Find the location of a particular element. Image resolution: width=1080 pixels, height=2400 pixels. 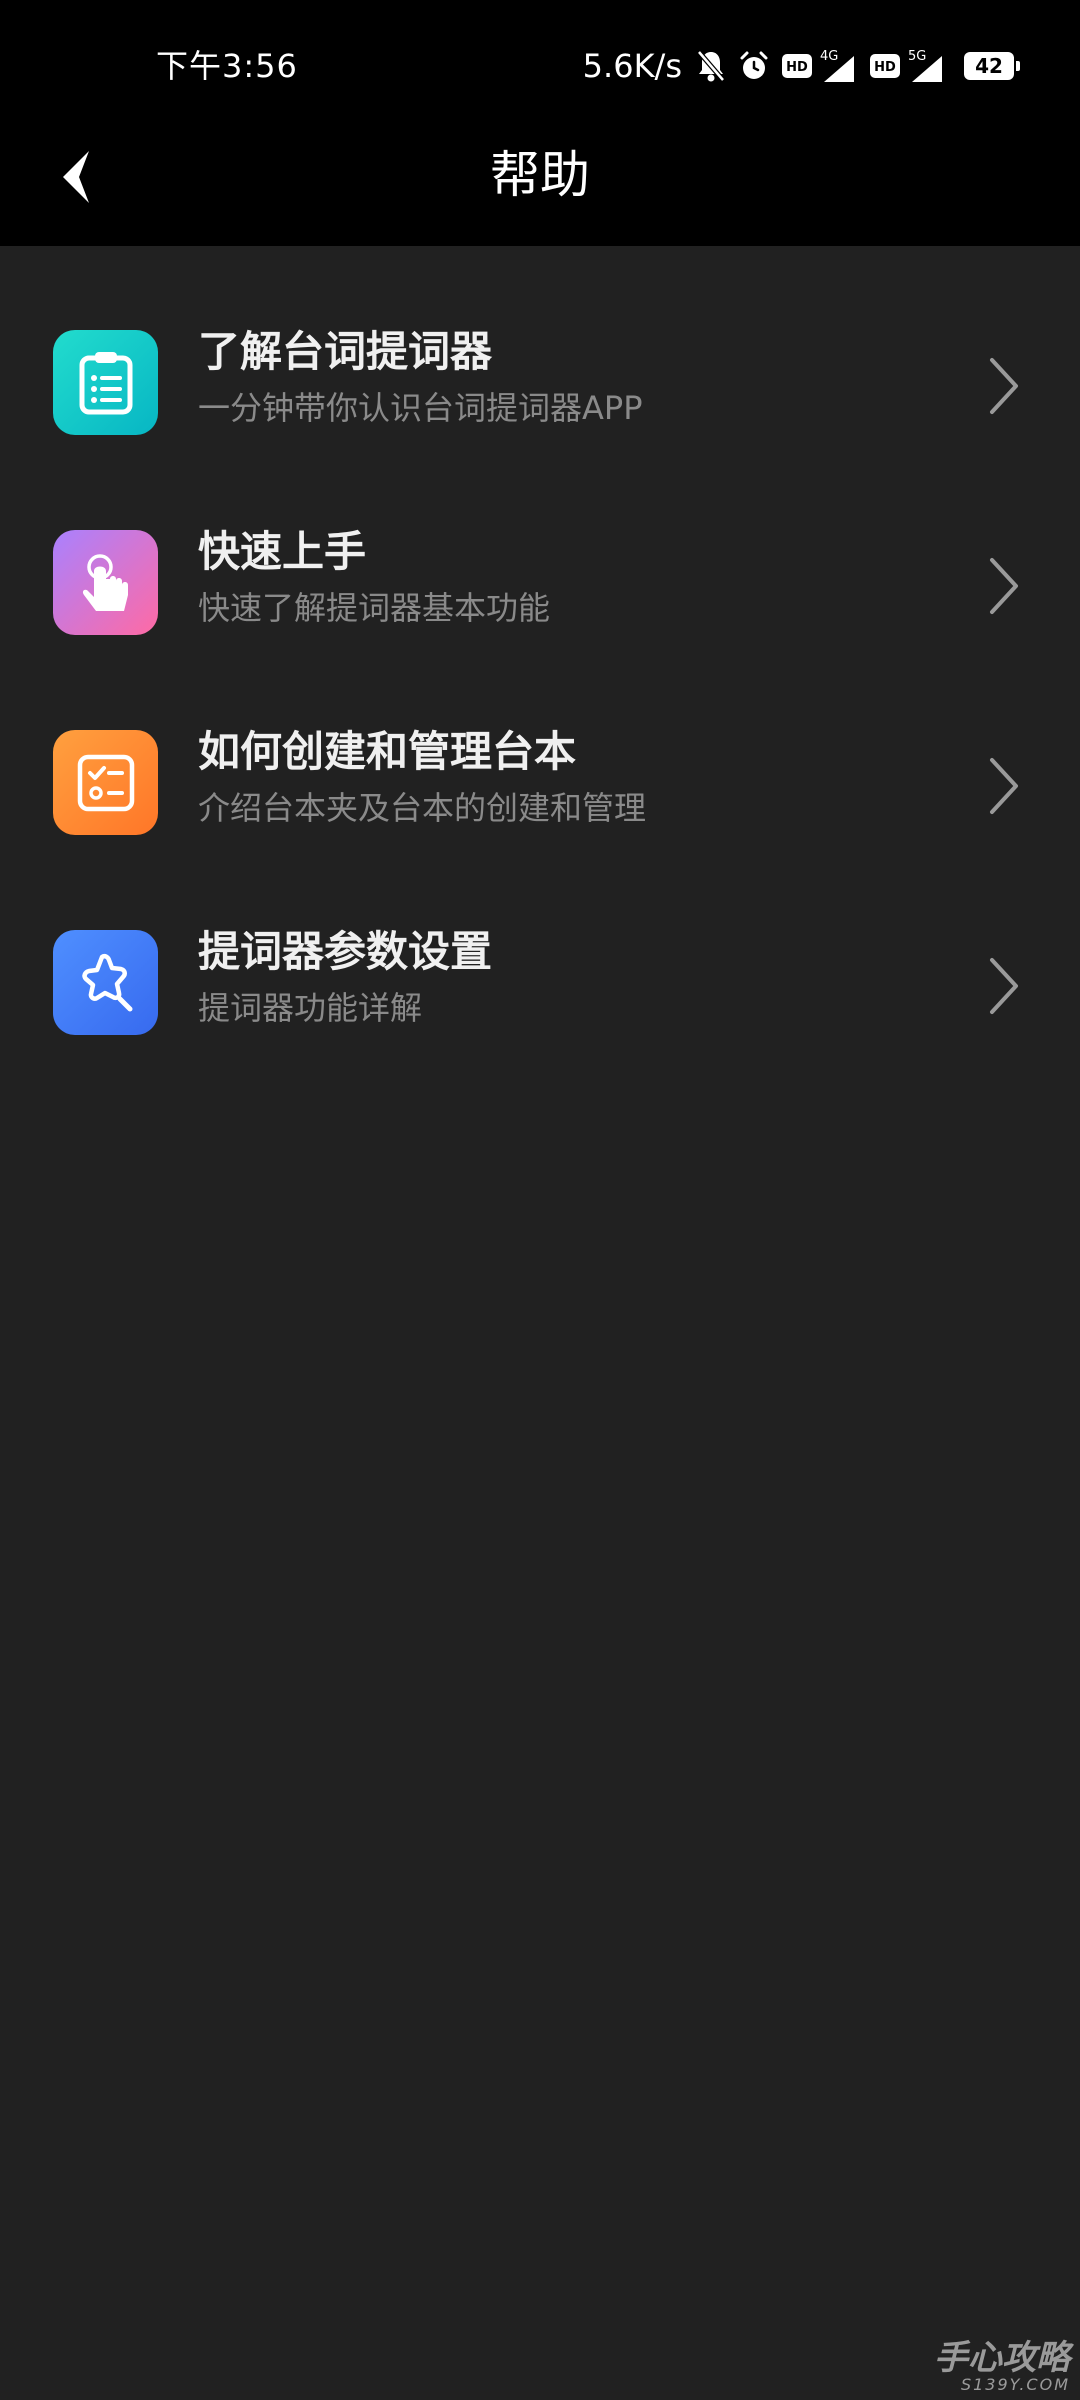

help-item-title: 了解台词提词器 is located at coordinates (345, 351).